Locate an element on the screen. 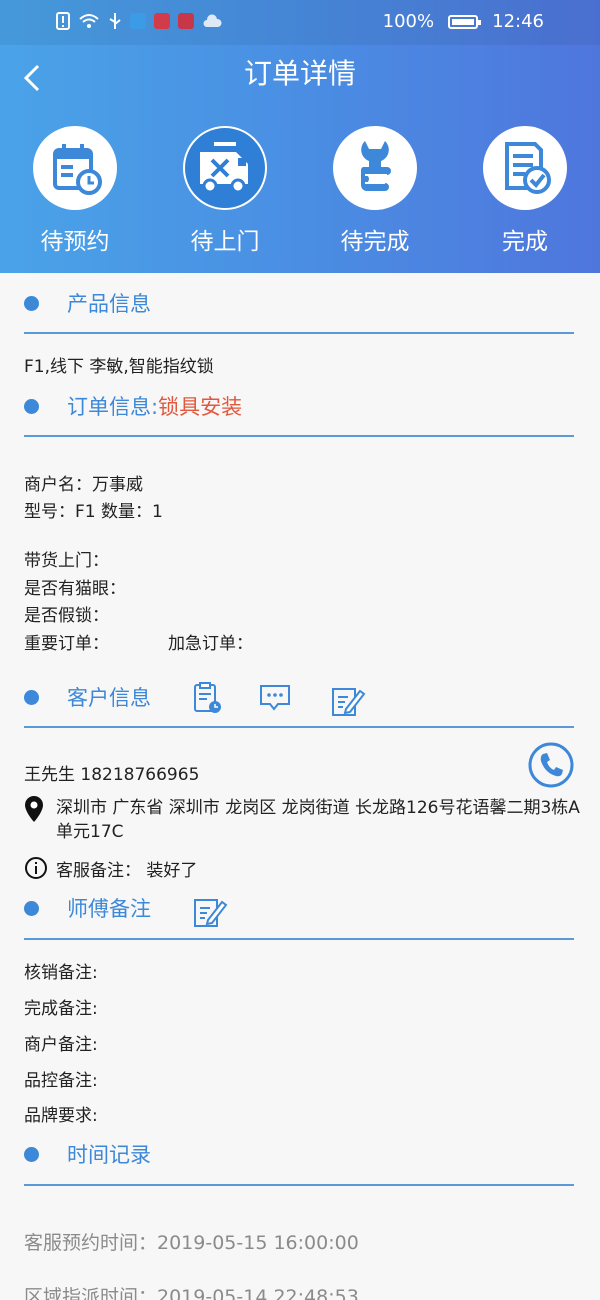  complete-note-field: 完成备注: is located at coordinates (61, 1009).